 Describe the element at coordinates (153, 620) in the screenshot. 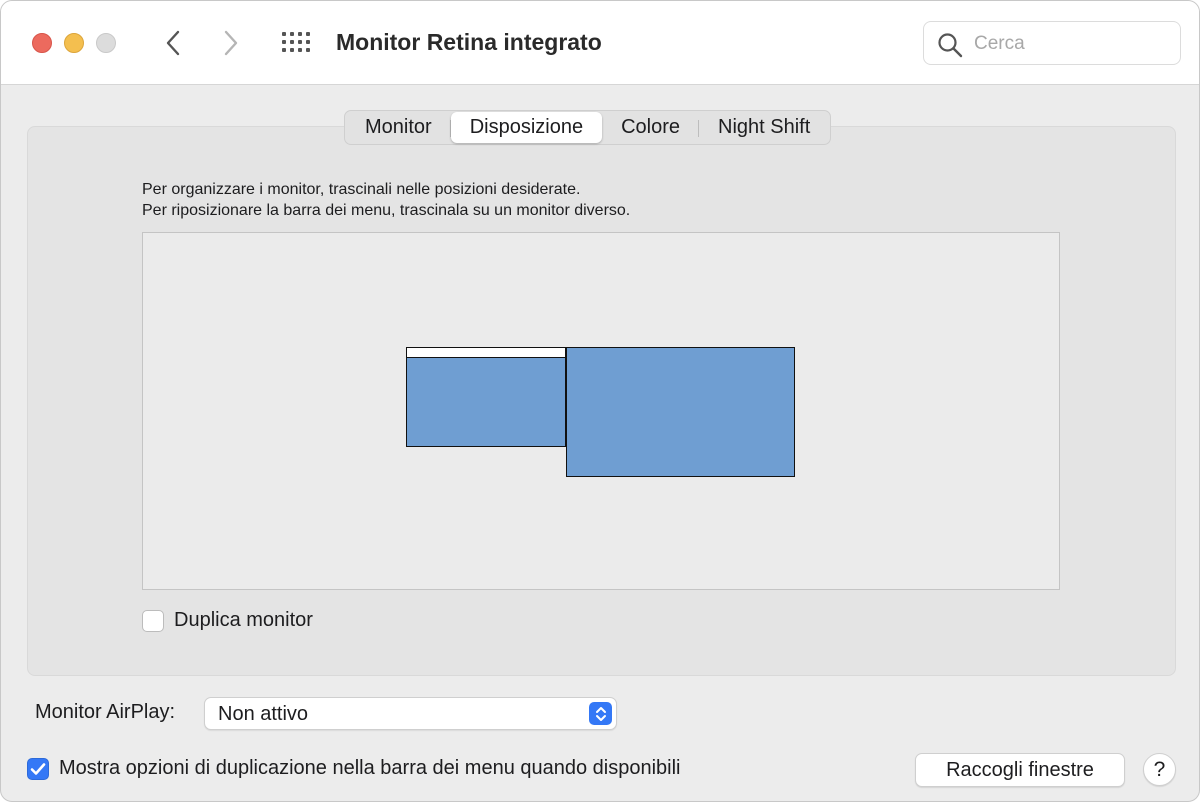

I see `mirror-displays-checkbox` at that location.